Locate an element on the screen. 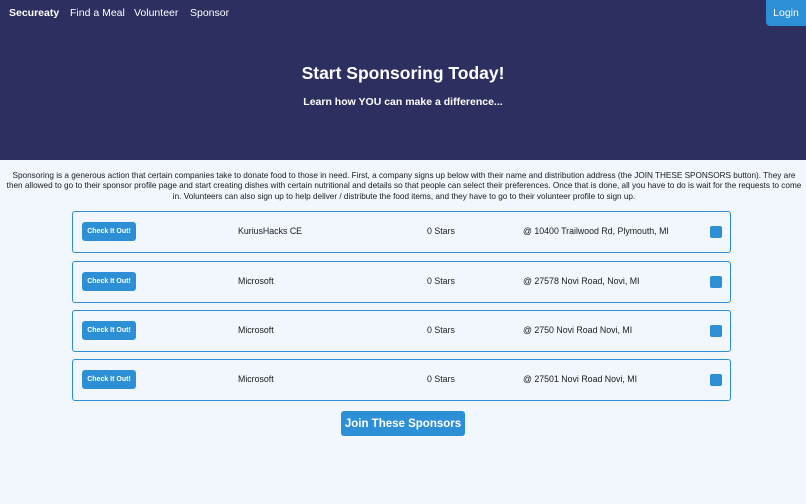 Image resolution: width=806 pixels, height=504 pixels. sponsor-address: @ 10400 Trailwood Rd, Plymouth, MI is located at coordinates (596, 231).